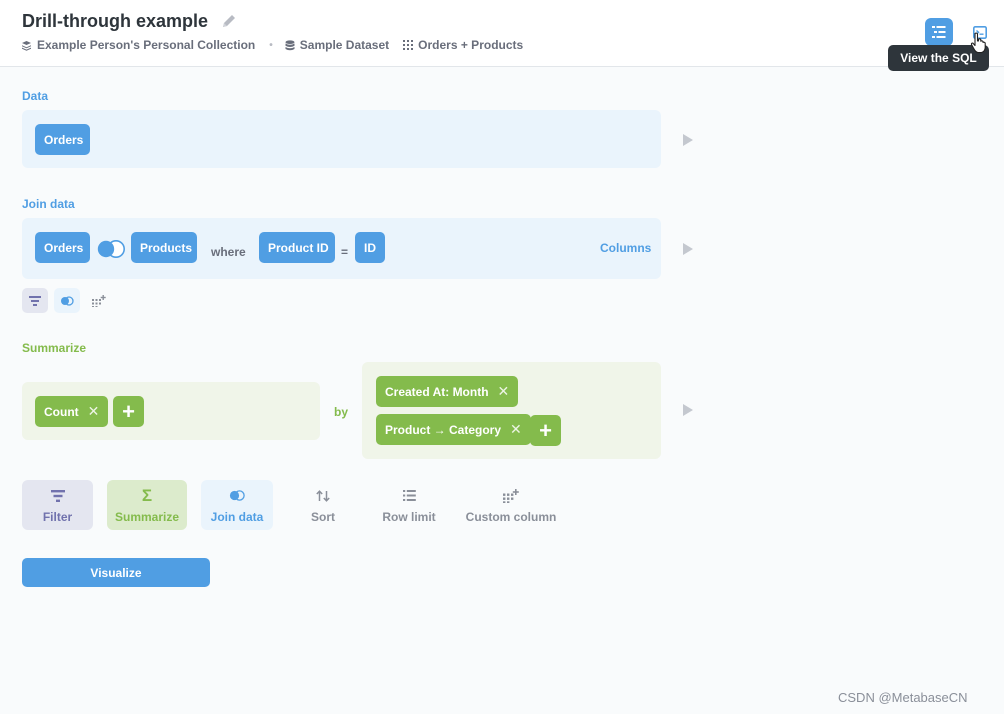 This screenshot has height=714, width=1004. I want to click on join-action-label: Join data, so click(237, 516).